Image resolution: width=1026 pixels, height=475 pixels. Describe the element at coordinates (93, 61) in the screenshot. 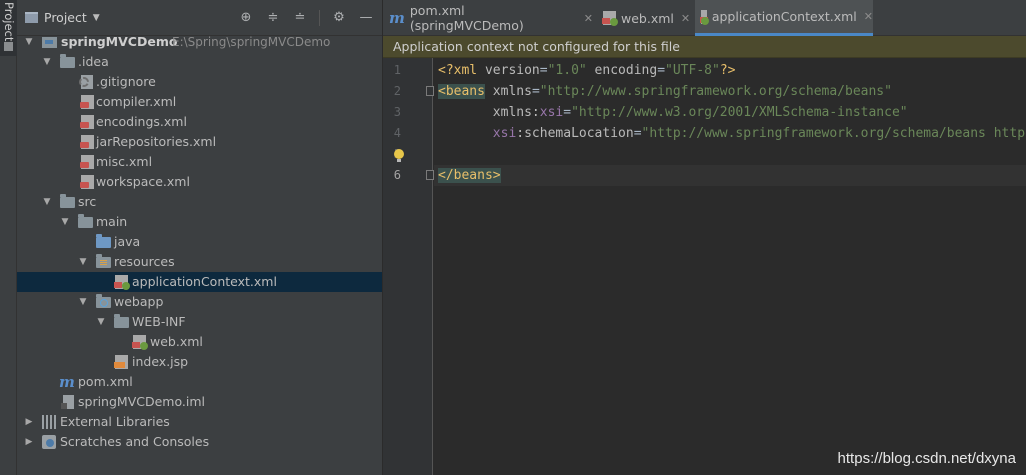

I see `tree-item-label: .idea` at that location.